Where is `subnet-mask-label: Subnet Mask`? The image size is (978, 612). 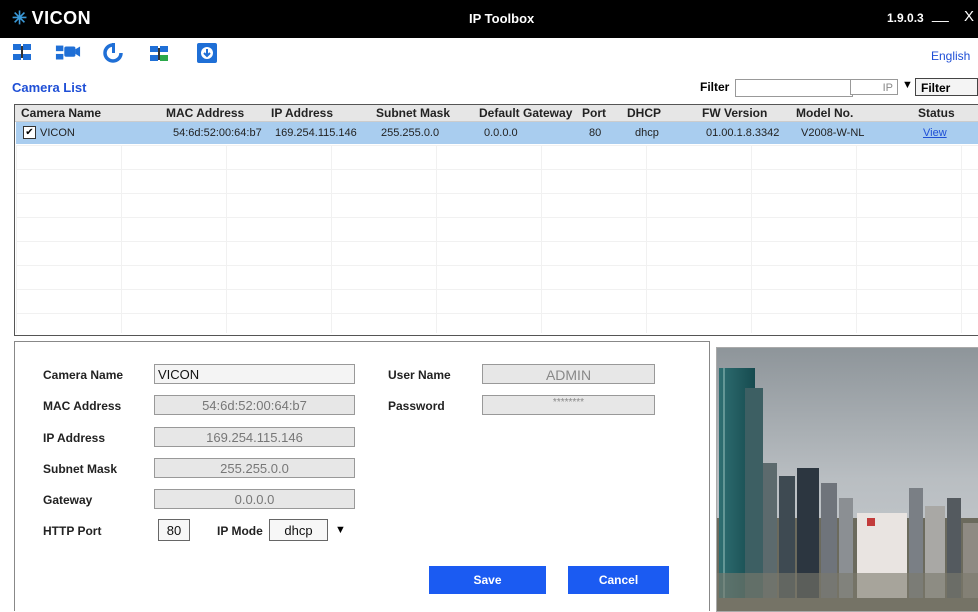
subnet-mask-label: Subnet Mask is located at coordinates (80, 469).